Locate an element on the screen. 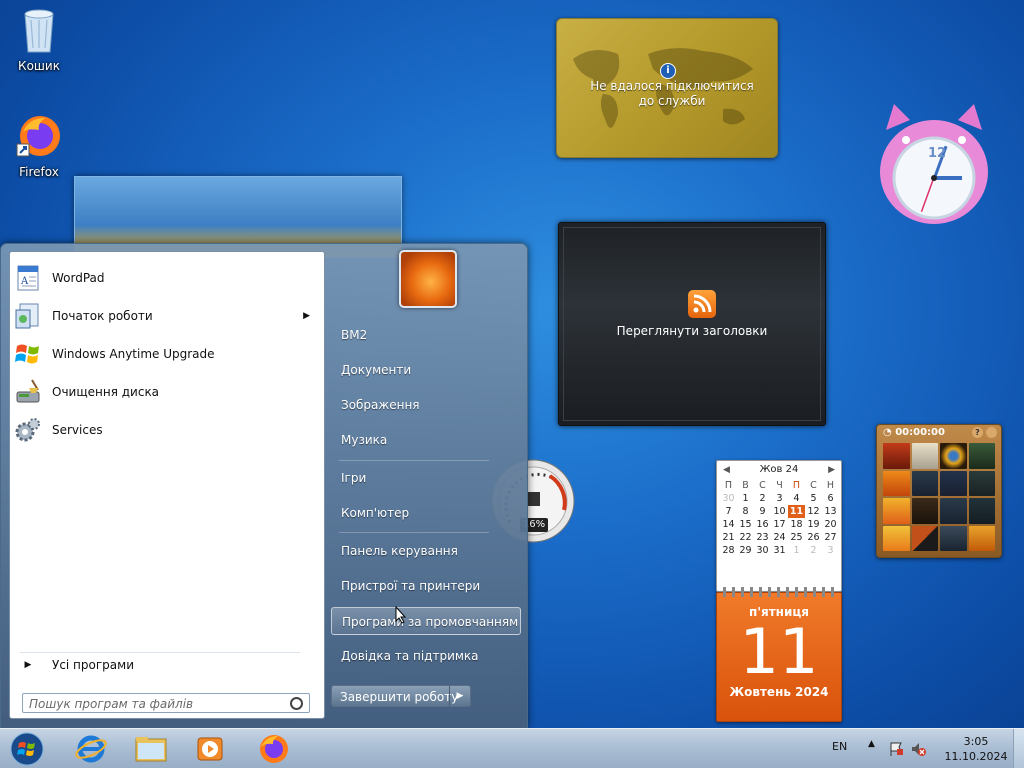 The image size is (1024, 768). media-player-icon is located at coordinates (210, 749).